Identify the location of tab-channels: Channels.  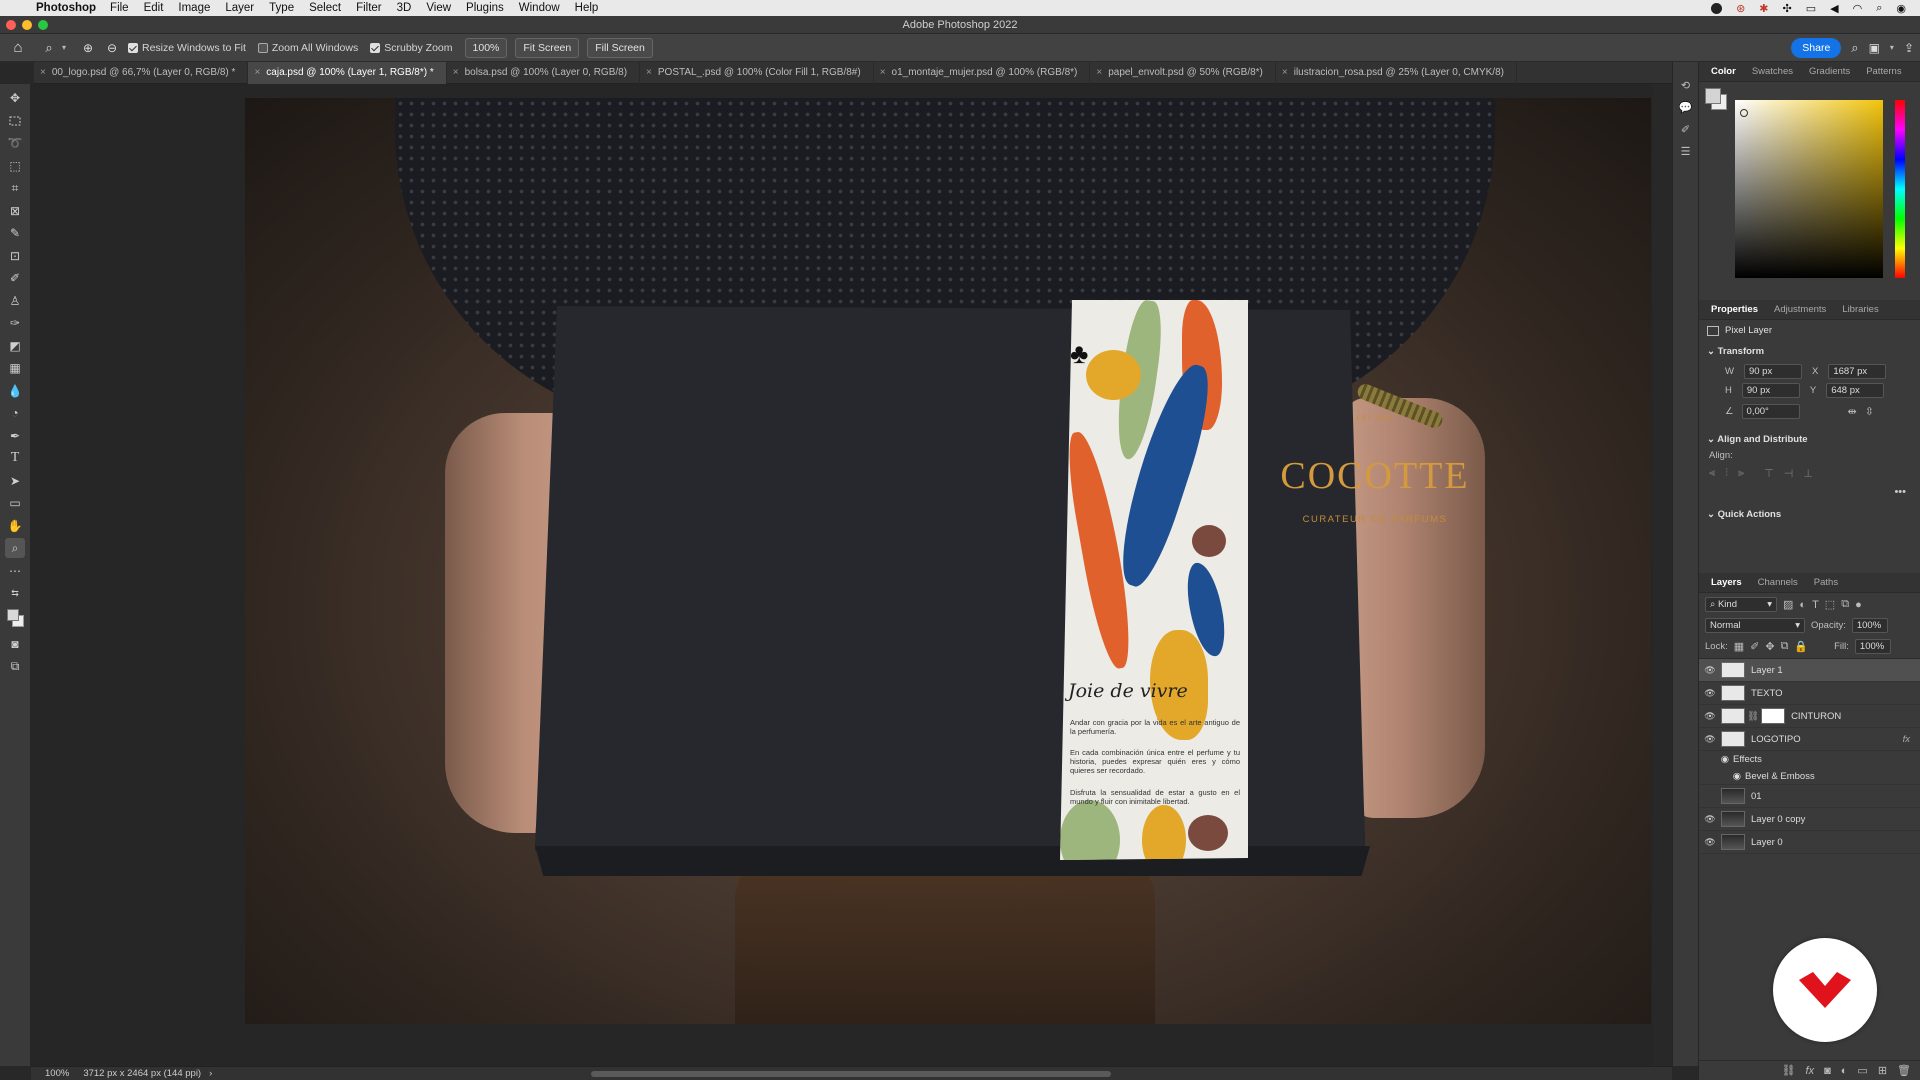
(1778, 582).